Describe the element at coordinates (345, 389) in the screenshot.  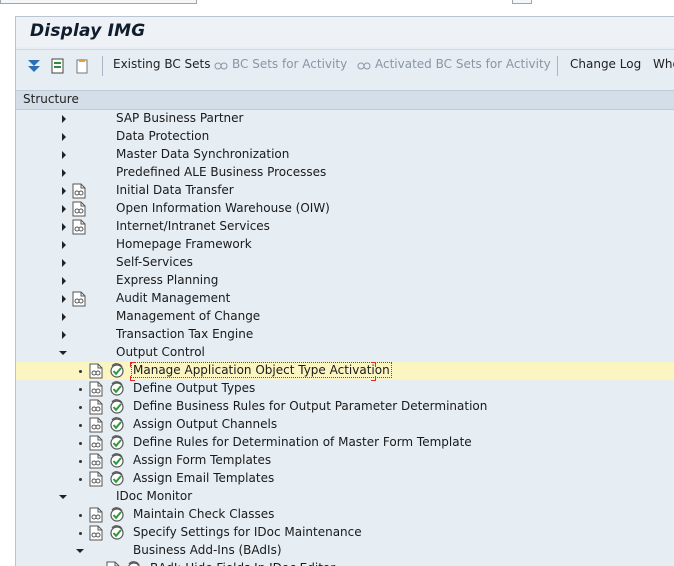
I see `tree-node: Define Output Types` at that location.